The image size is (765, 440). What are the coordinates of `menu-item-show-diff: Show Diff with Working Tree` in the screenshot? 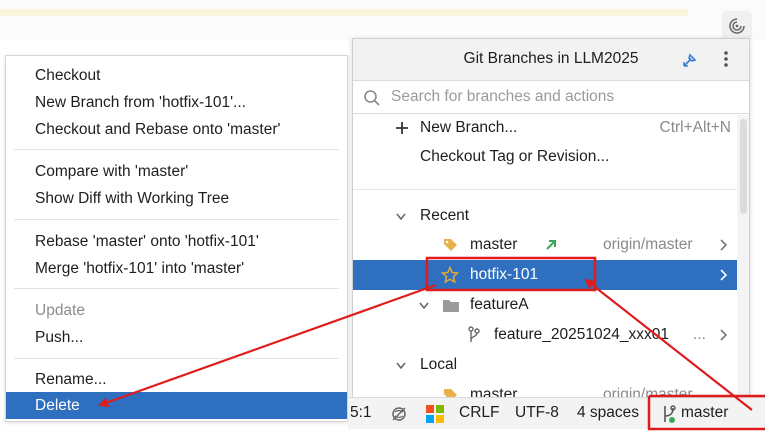 It's located at (176, 198).